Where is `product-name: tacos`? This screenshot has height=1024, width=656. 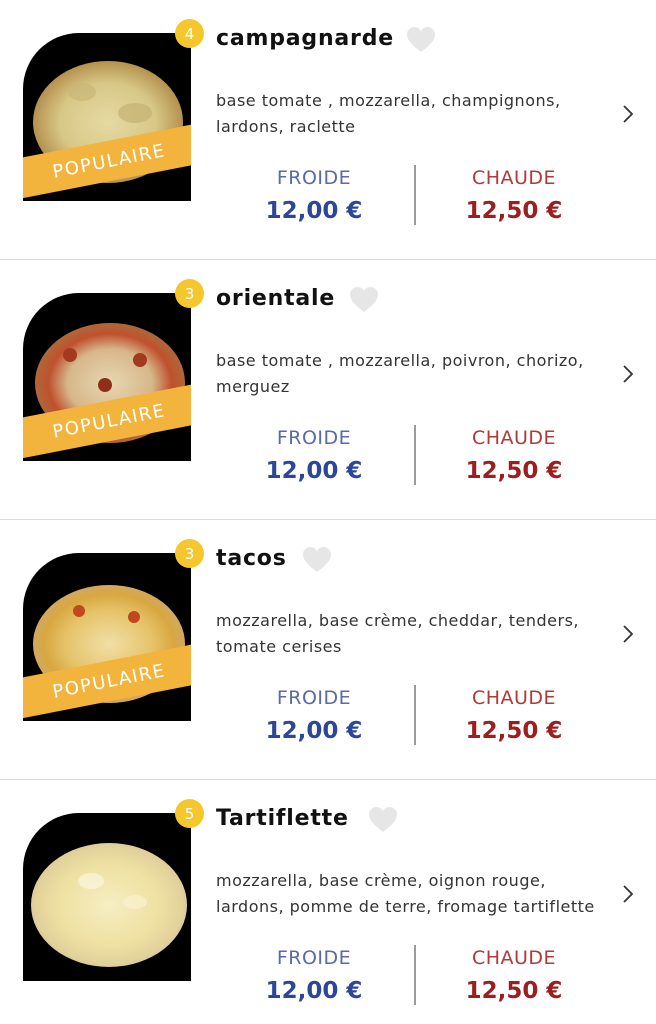 product-name: tacos is located at coordinates (251, 558).